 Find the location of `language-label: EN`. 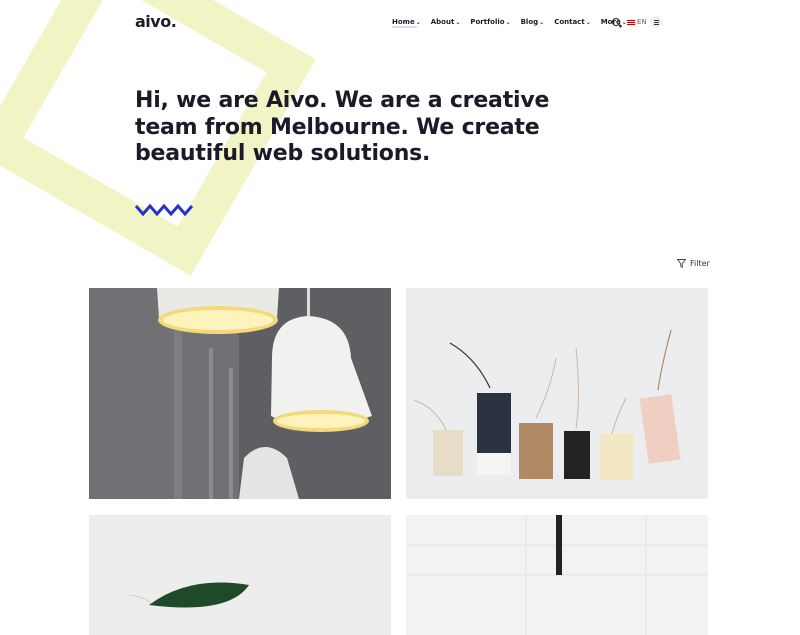

language-label: EN is located at coordinates (642, 22).